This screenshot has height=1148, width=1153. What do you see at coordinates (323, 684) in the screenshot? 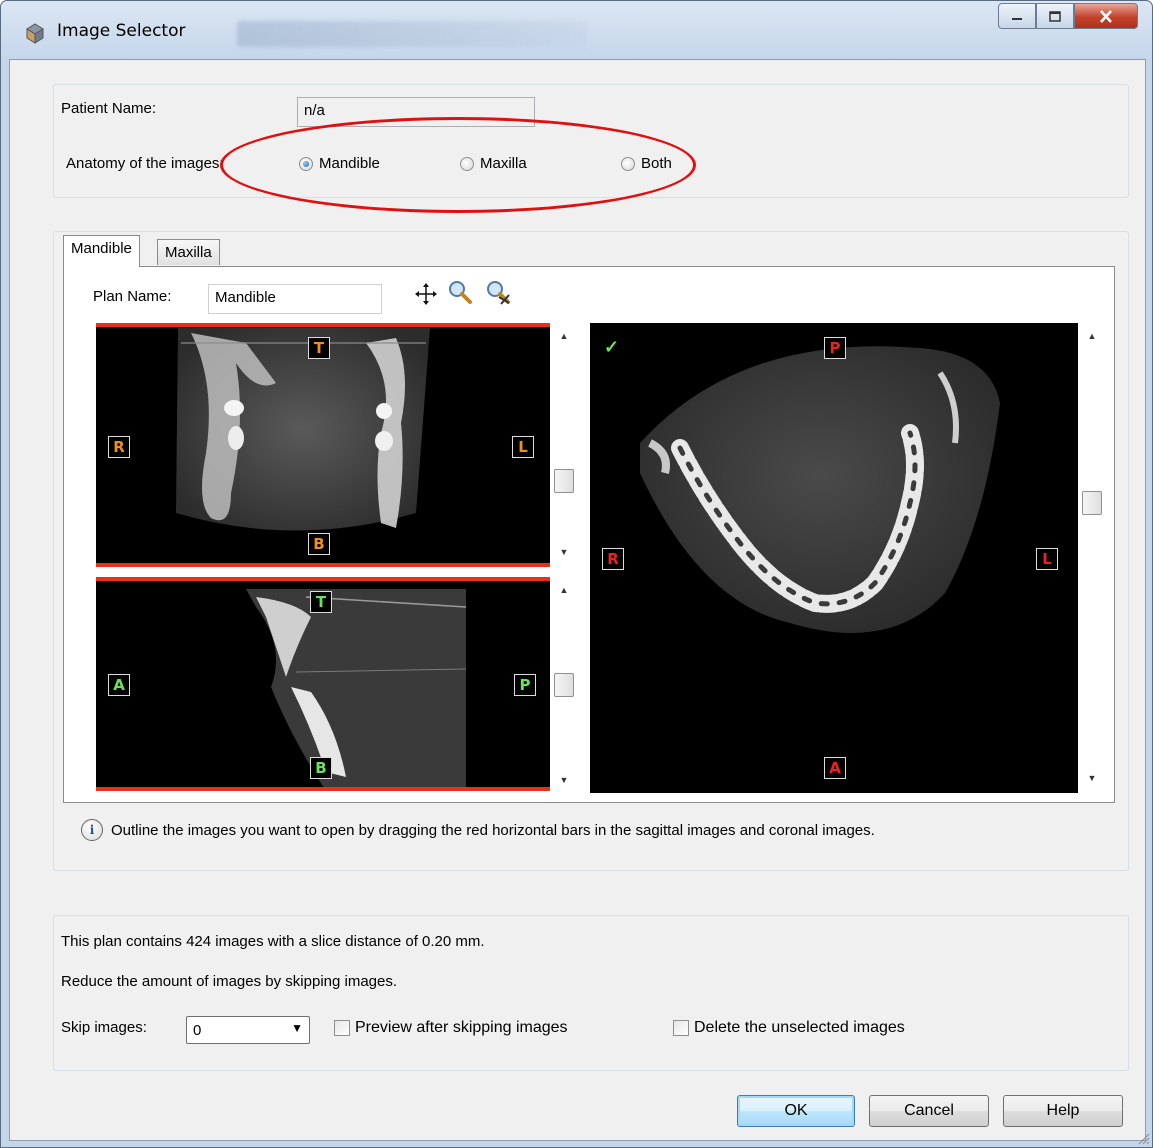
I see `sagittal-viewer: T B A P` at bounding box center [323, 684].